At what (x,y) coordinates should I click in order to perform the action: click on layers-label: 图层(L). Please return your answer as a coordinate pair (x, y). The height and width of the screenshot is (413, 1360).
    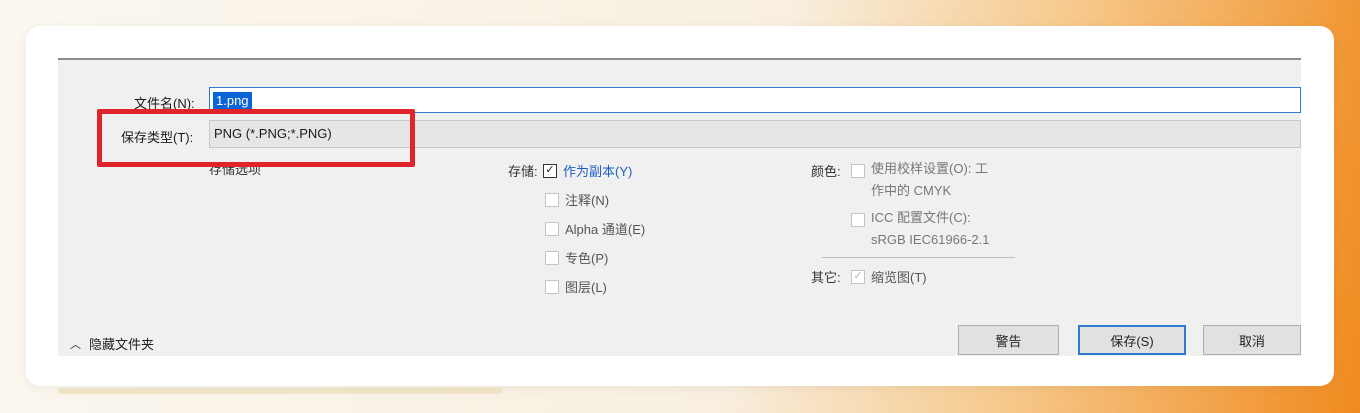
    Looking at the image, I should click on (586, 287).